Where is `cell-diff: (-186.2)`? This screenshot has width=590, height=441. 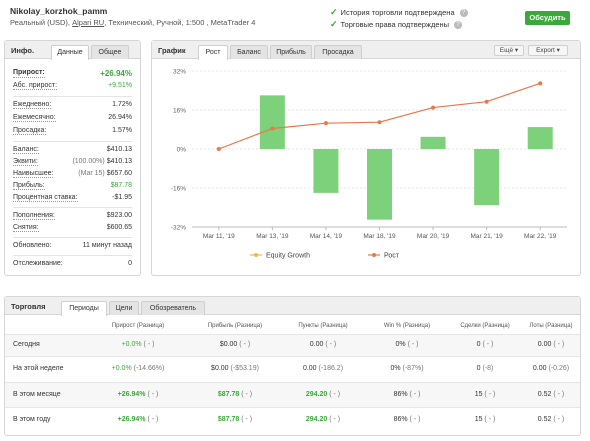 cell-diff: (-186.2) is located at coordinates (330, 368).